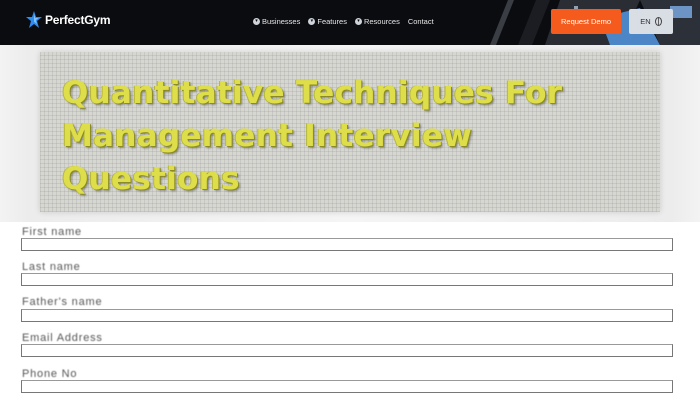 The image size is (700, 400). What do you see at coordinates (347, 279) in the screenshot?
I see `last-name-field` at bounding box center [347, 279].